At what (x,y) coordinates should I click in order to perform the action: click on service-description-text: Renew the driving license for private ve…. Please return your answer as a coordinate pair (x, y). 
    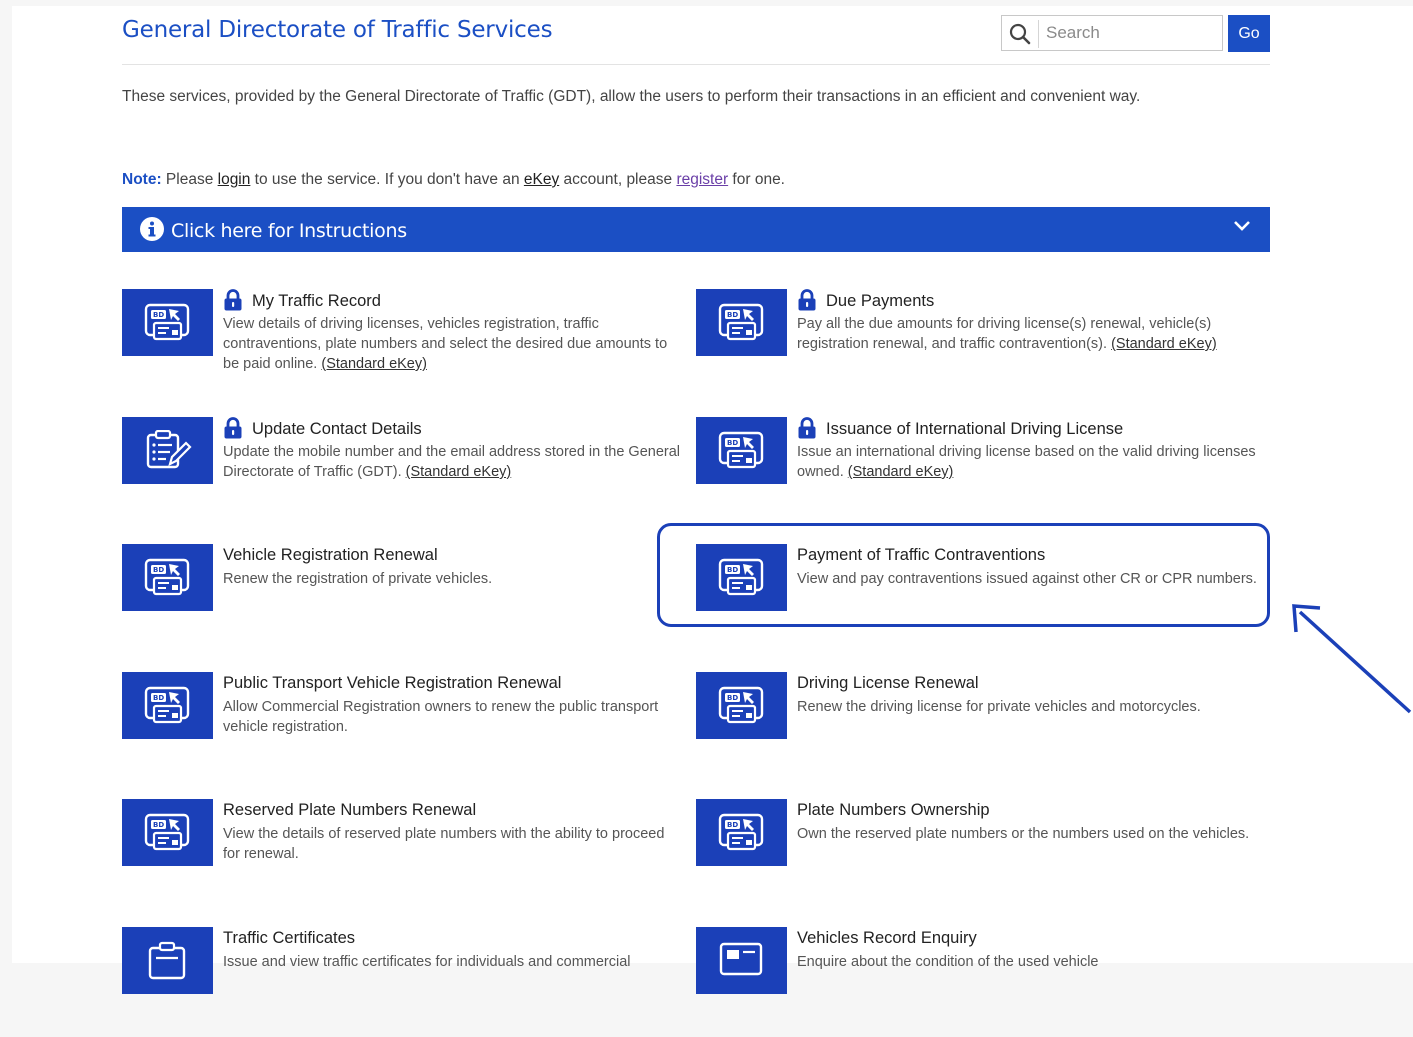
    Looking at the image, I should click on (999, 707).